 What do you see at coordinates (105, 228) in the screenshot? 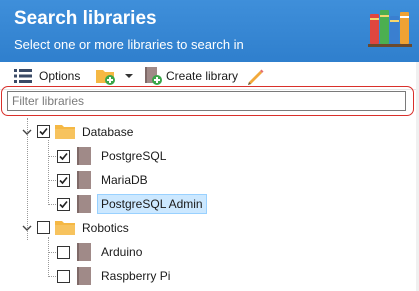
I see `tree-label: Robotics` at bounding box center [105, 228].